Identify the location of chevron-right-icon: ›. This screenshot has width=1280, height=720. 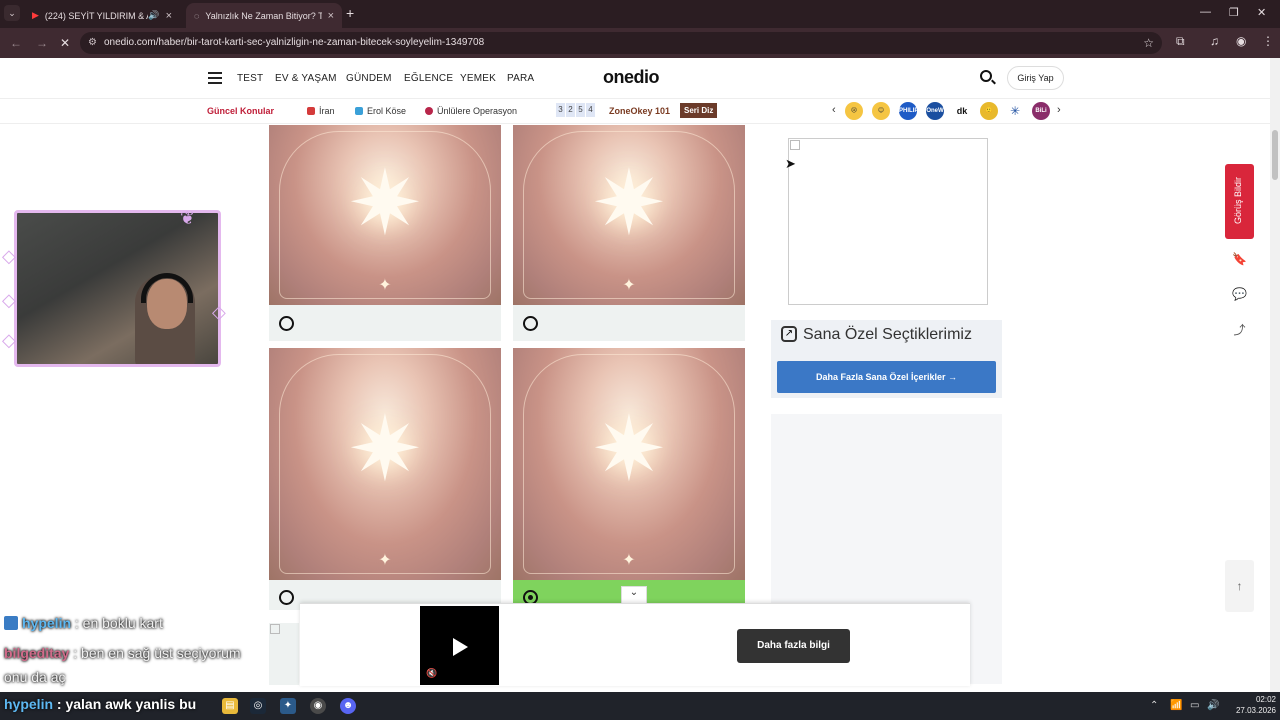
(1059, 110).